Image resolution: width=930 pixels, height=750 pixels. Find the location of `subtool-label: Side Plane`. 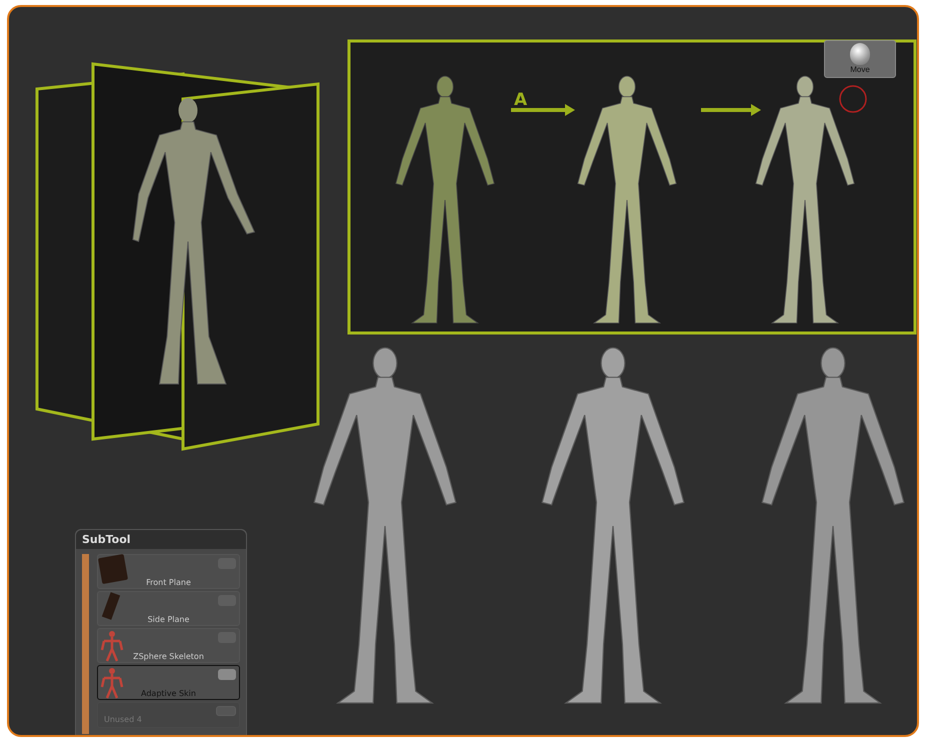

subtool-label: Side Plane is located at coordinates (168, 619).